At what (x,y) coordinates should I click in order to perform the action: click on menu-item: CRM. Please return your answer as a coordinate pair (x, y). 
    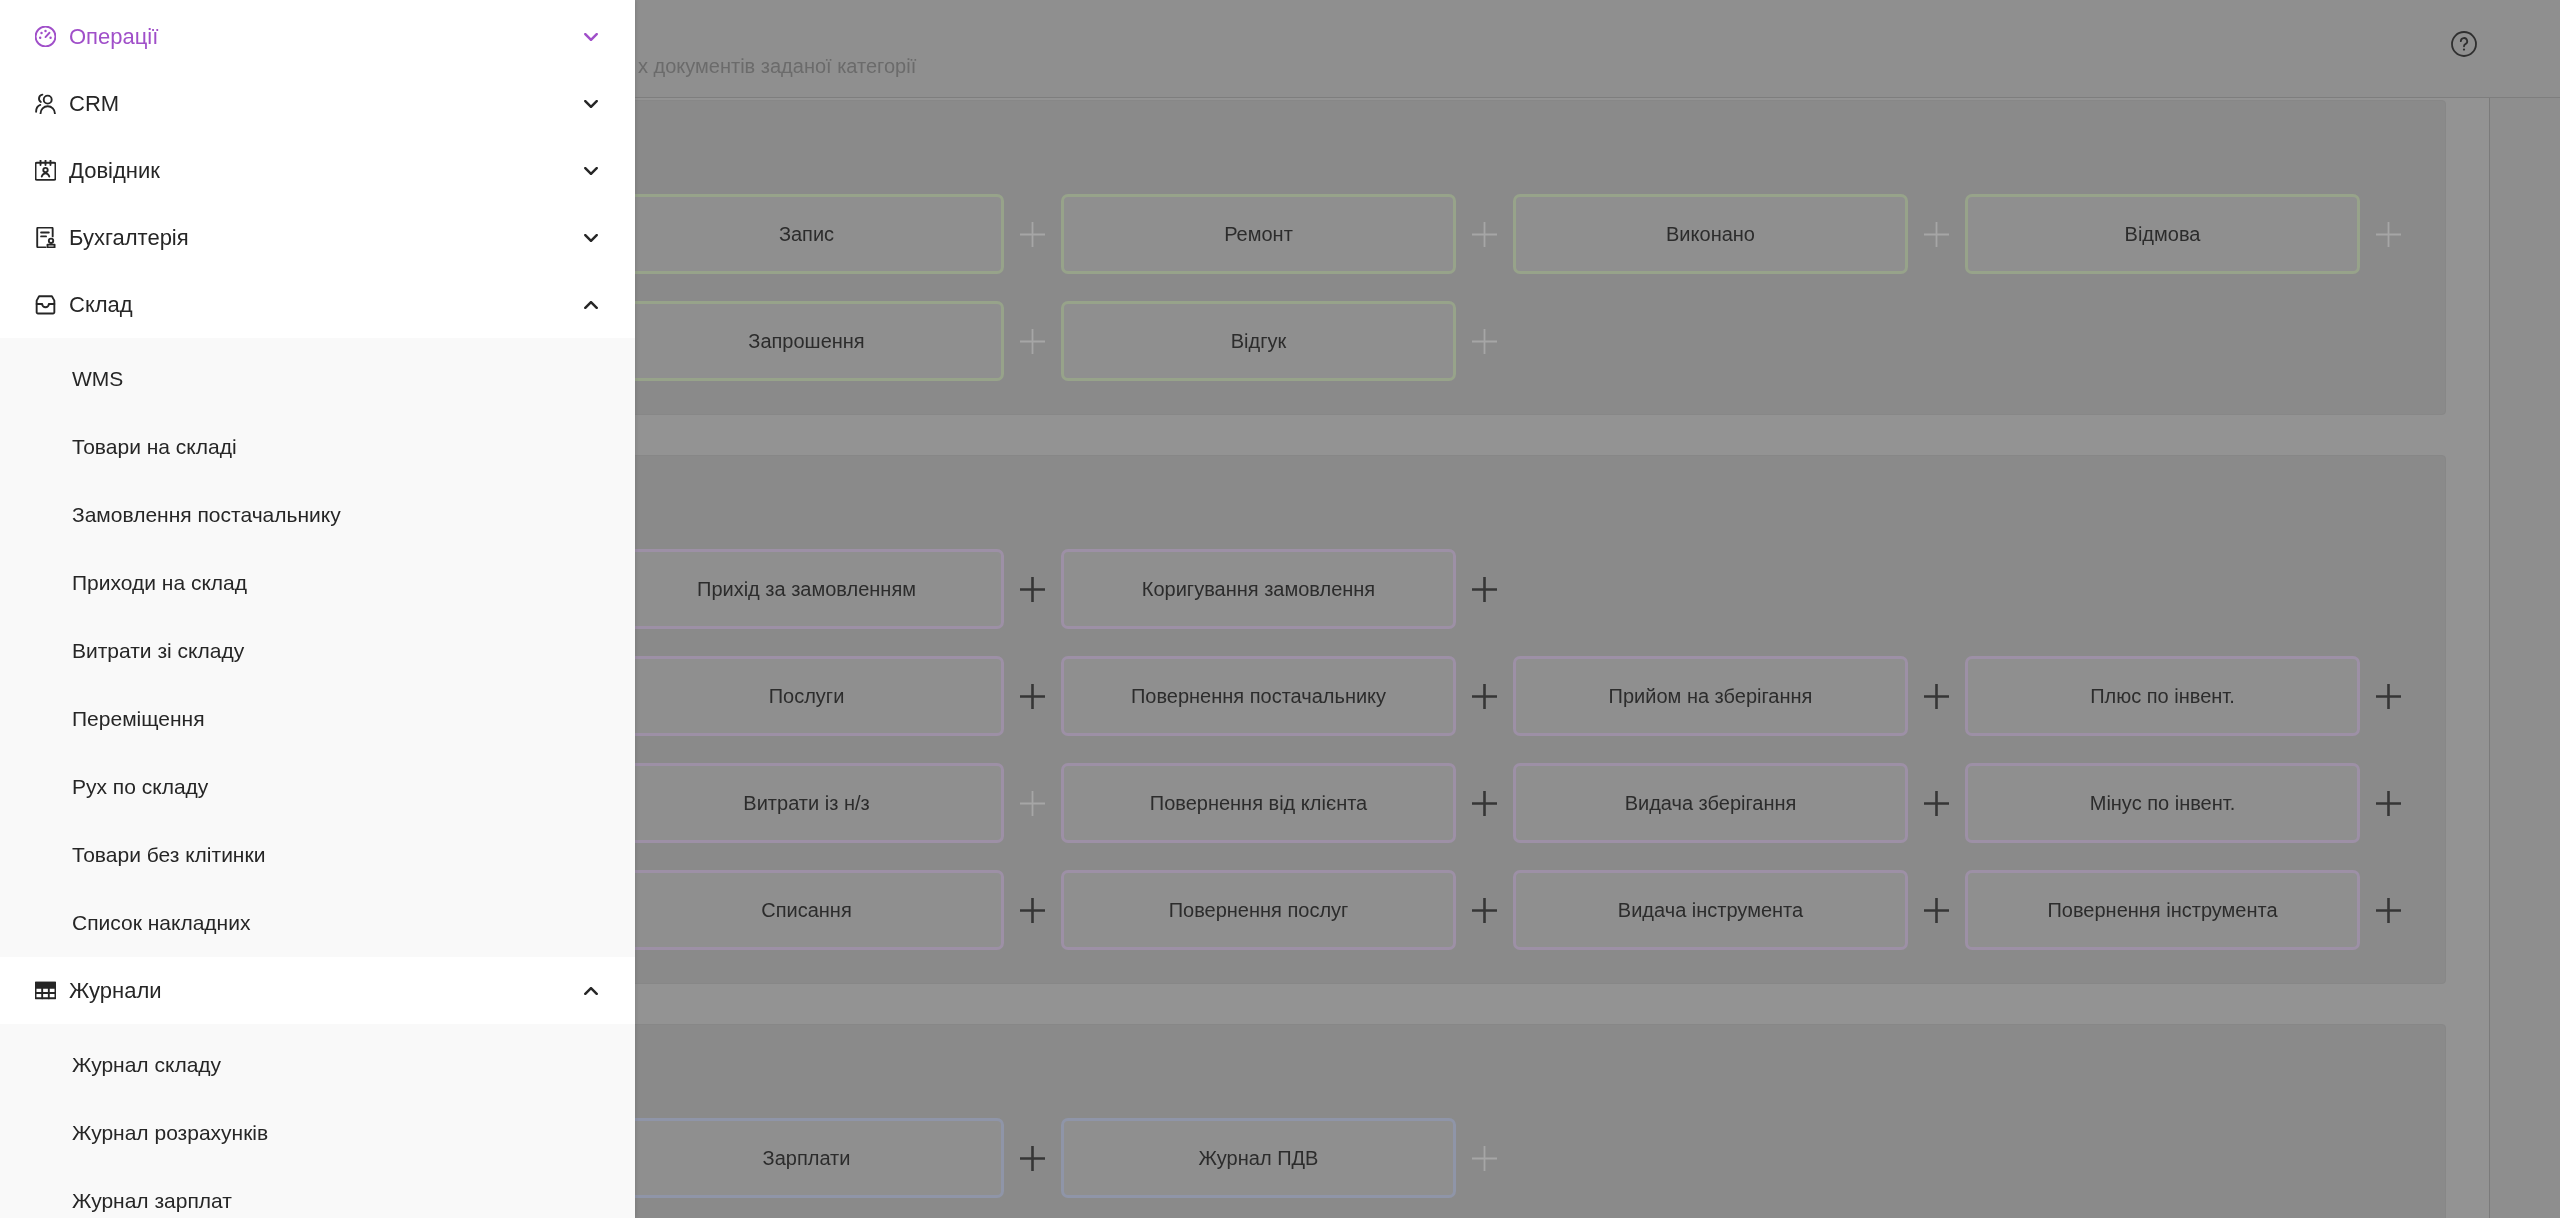
    Looking at the image, I should click on (317, 103).